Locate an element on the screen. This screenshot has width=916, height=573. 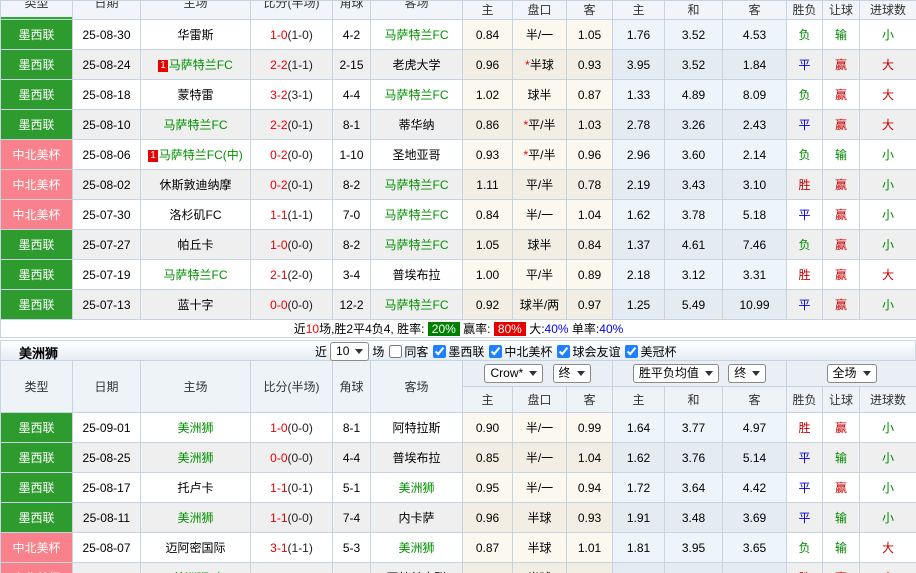
team-name: 蒂华纳 is located at coordinates (416, 125).